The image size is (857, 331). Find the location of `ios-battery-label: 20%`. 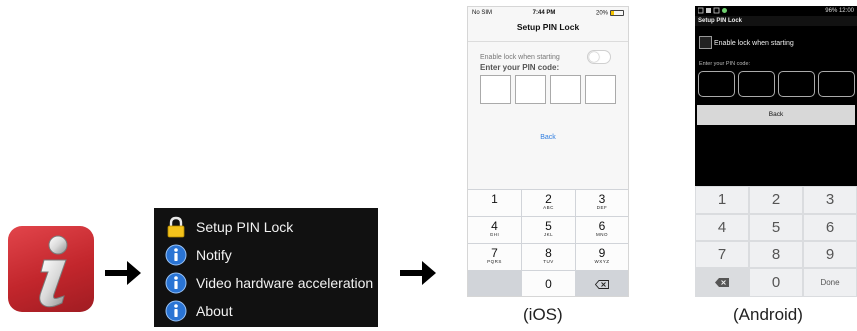

ios-battery-label: 20% is located at coordinates (601, 13).